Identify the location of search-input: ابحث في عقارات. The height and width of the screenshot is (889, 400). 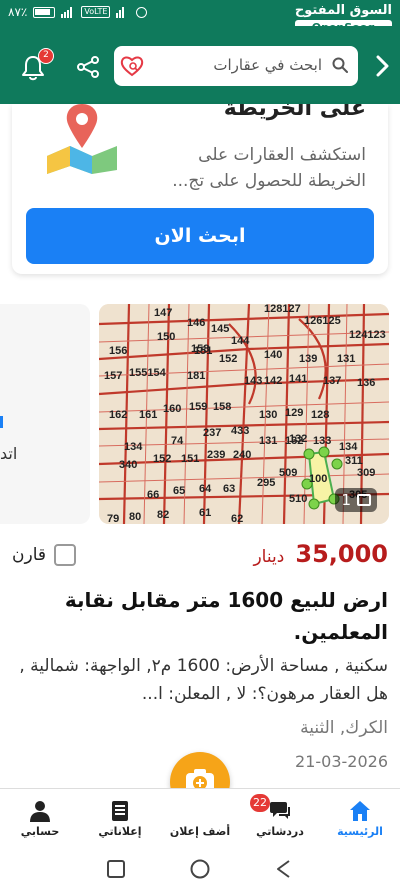
(236, 66).